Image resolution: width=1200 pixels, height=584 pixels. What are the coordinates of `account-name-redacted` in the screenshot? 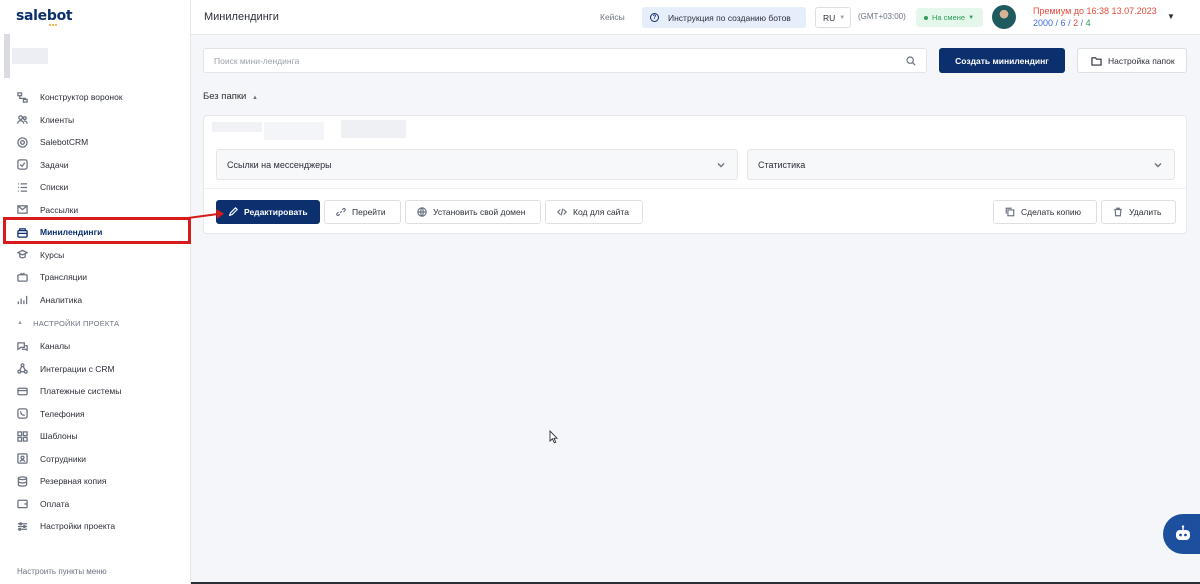 It's located at (30, 56).